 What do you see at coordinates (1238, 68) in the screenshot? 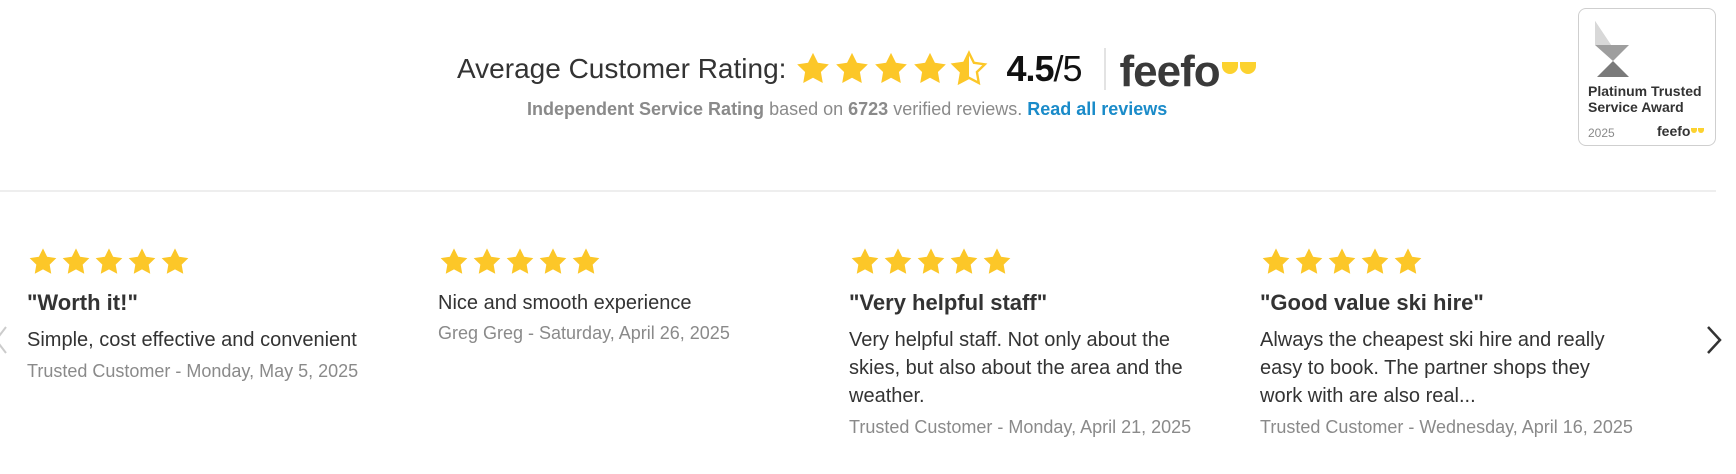
I see `feefo-eyes-icon` at bounding box center [1238, 68].